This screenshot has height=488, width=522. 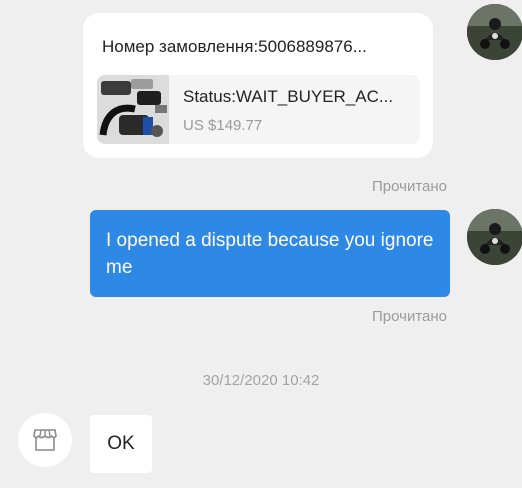 I want to click on order-price: US $149.77, so click(x=223, y=125).